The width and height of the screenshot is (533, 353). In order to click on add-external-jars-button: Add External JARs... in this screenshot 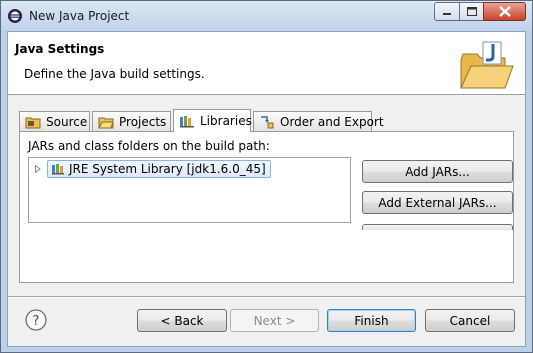, I will do `click(437, 202)`.